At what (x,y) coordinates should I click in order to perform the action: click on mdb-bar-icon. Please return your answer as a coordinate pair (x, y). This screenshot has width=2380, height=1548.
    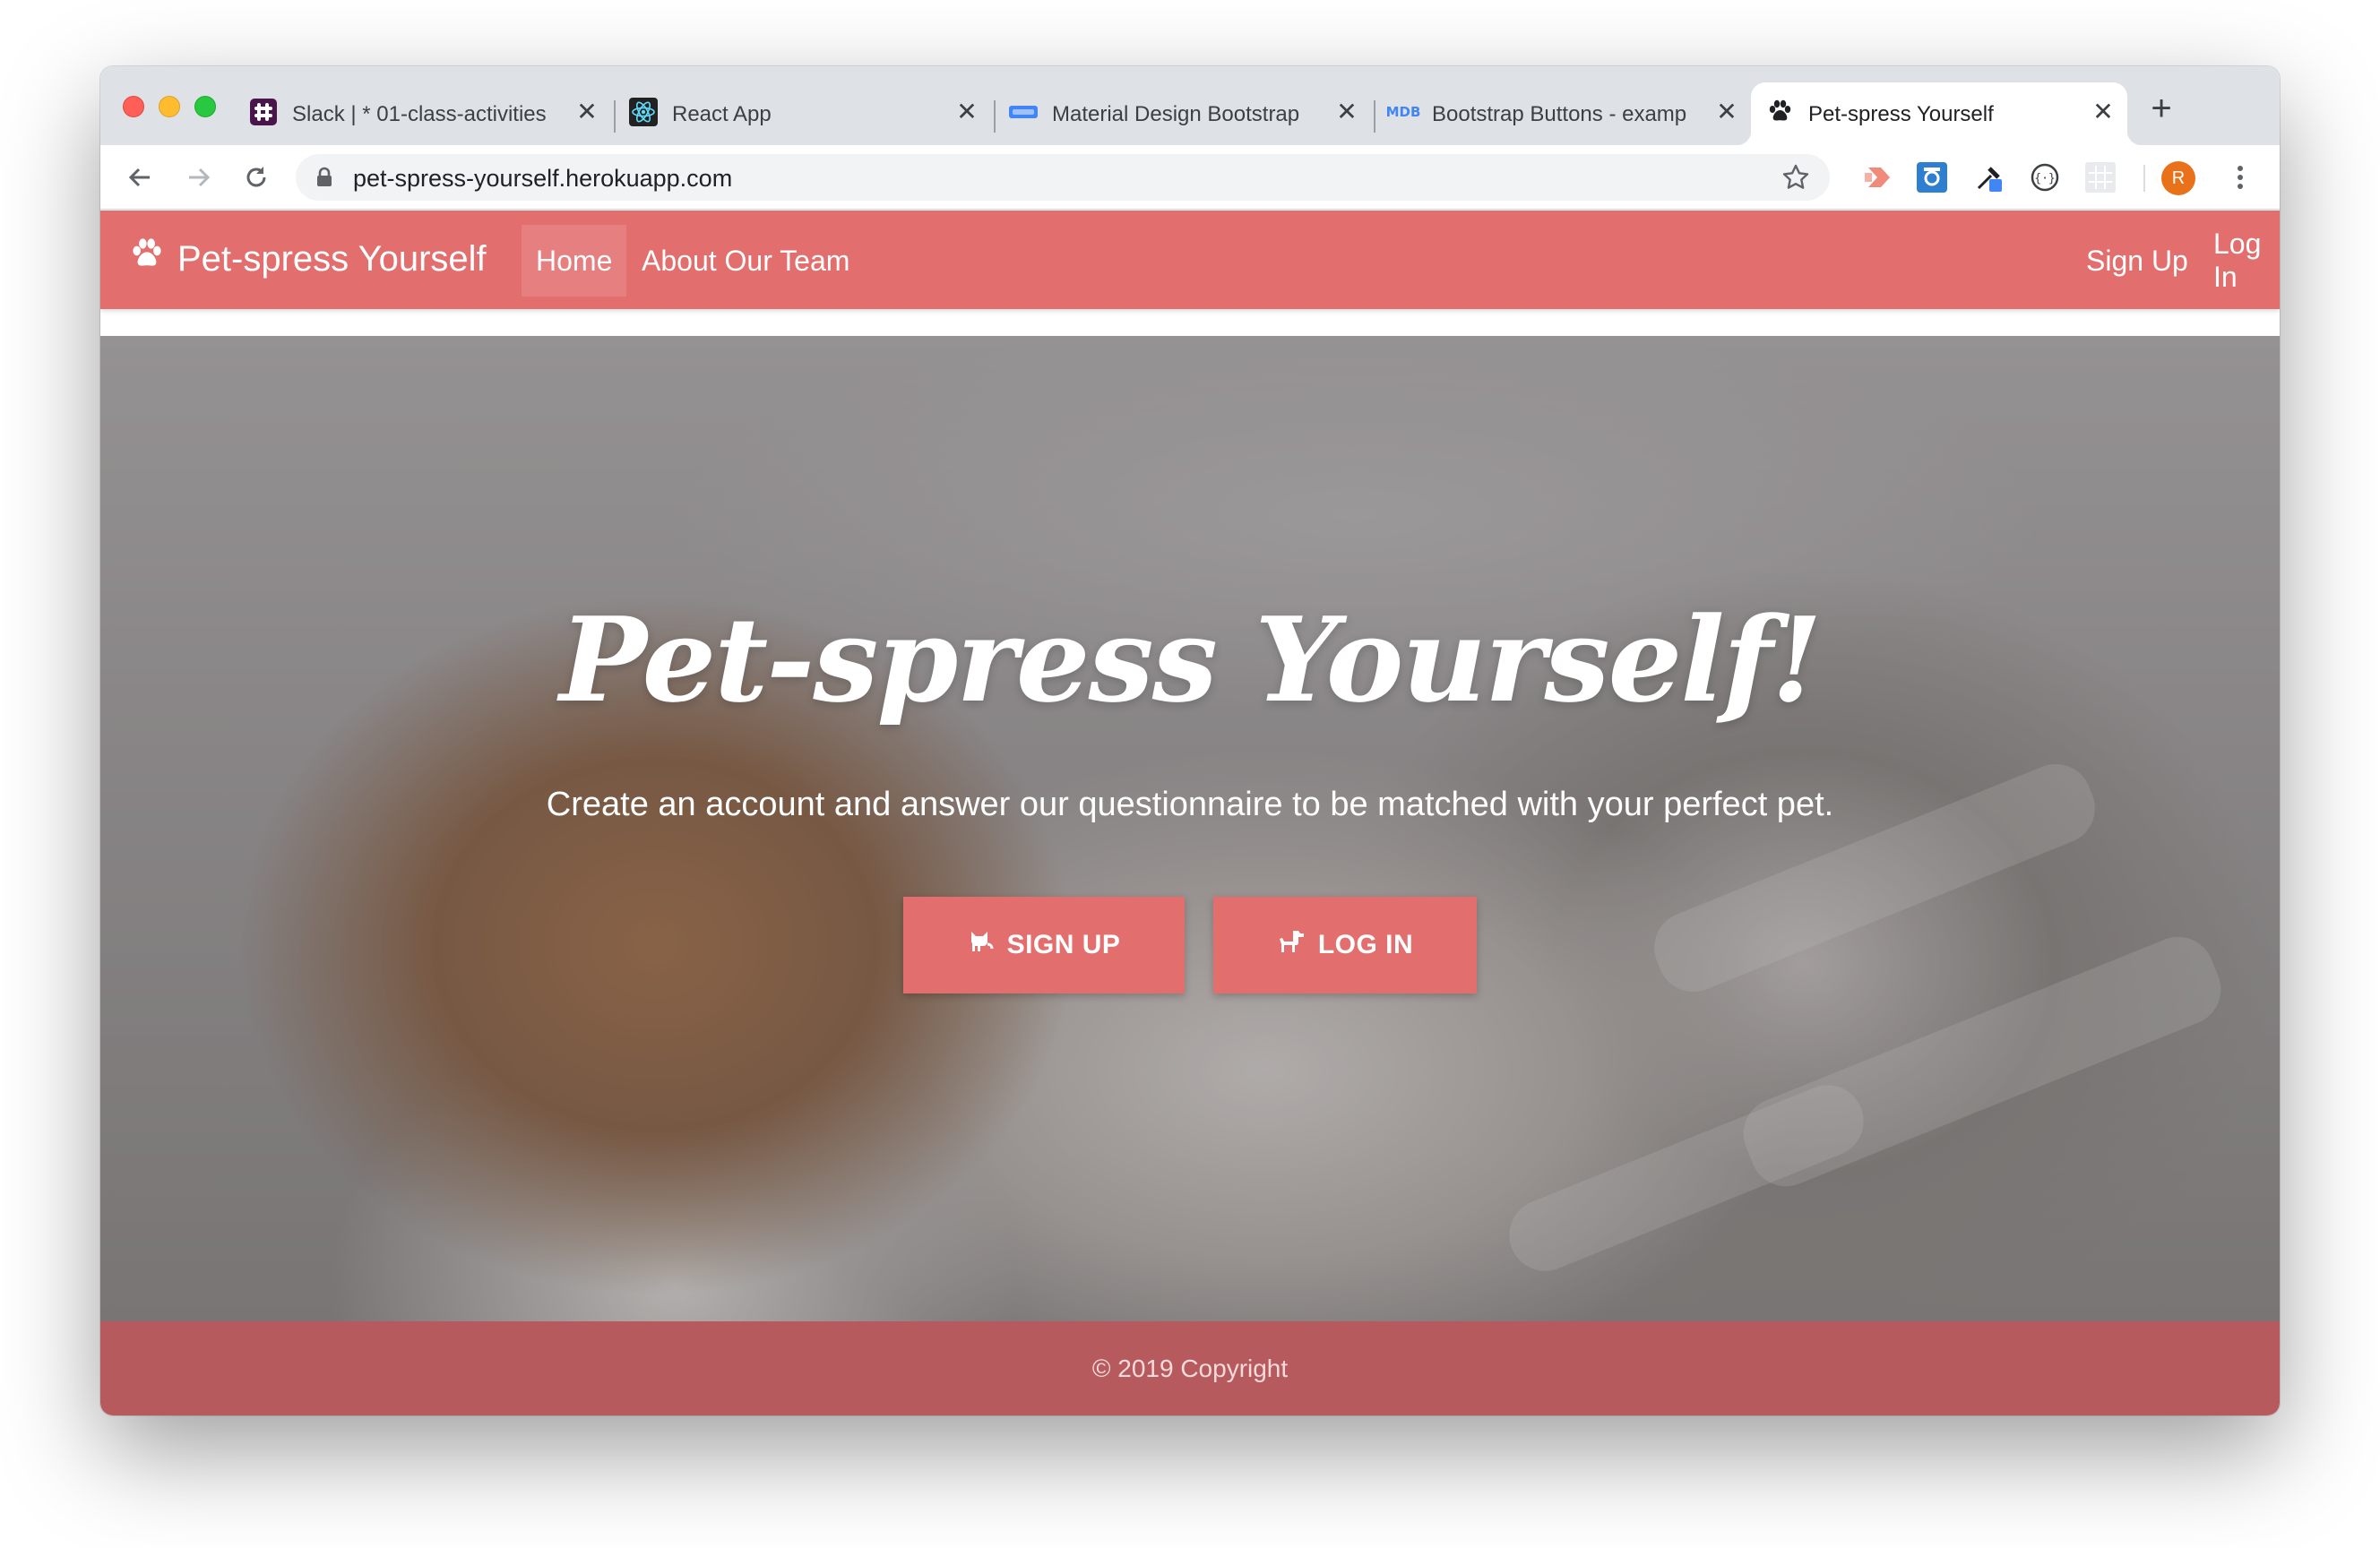
    Looking at the image, I should click on (1024, 112).